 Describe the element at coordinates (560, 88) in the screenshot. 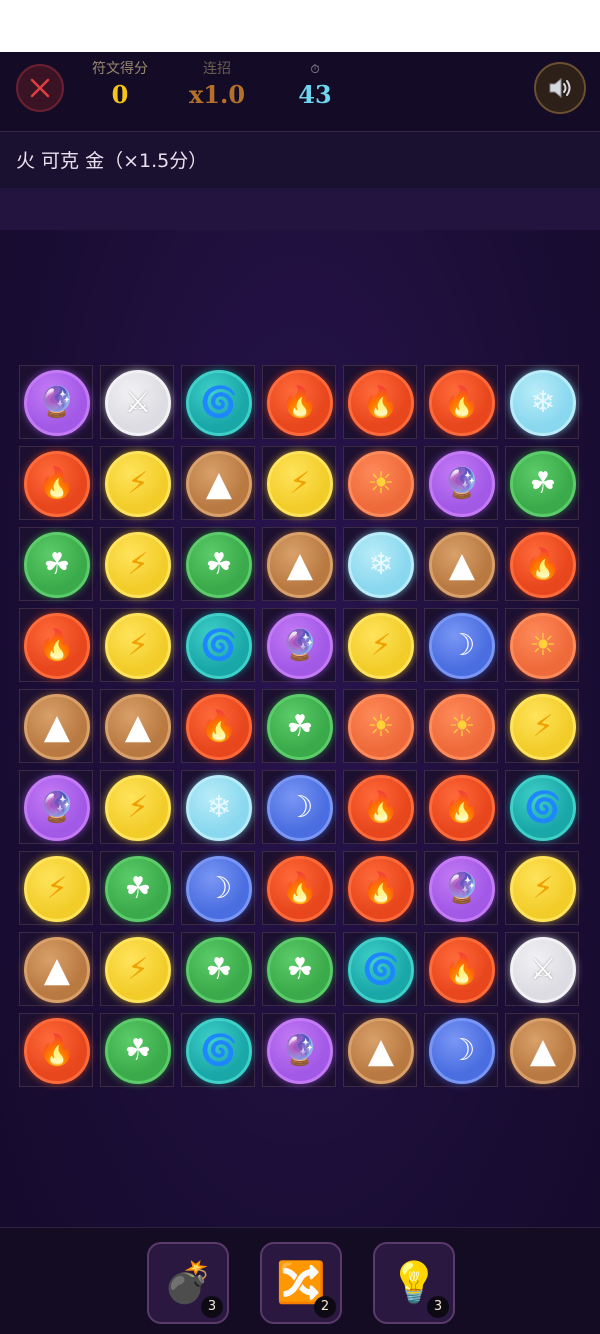

I see `sound-button` at that location.